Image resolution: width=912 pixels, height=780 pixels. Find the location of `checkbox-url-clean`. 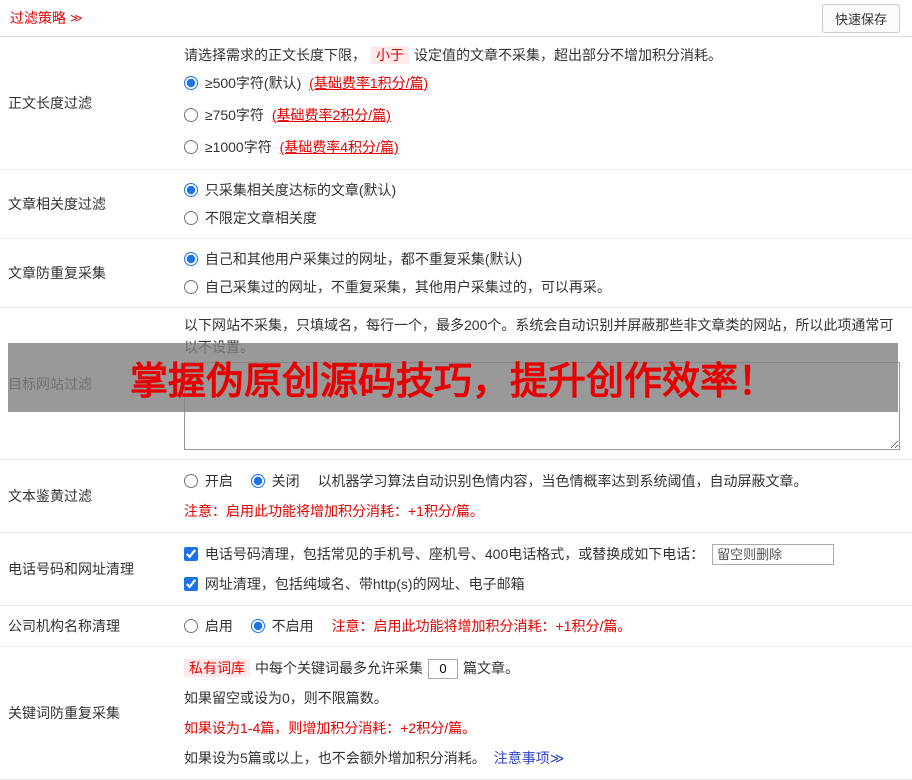

checkbox-url-clean is located at coordinates (191, 584).